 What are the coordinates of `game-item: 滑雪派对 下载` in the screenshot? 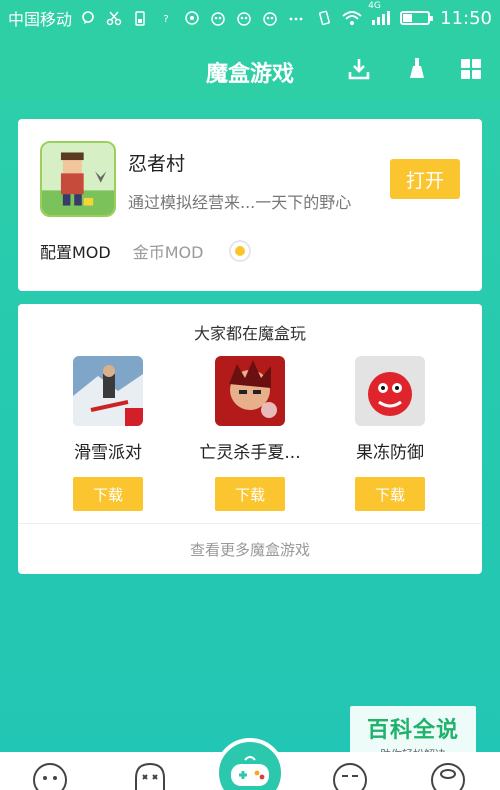 It's located at (108, 433).